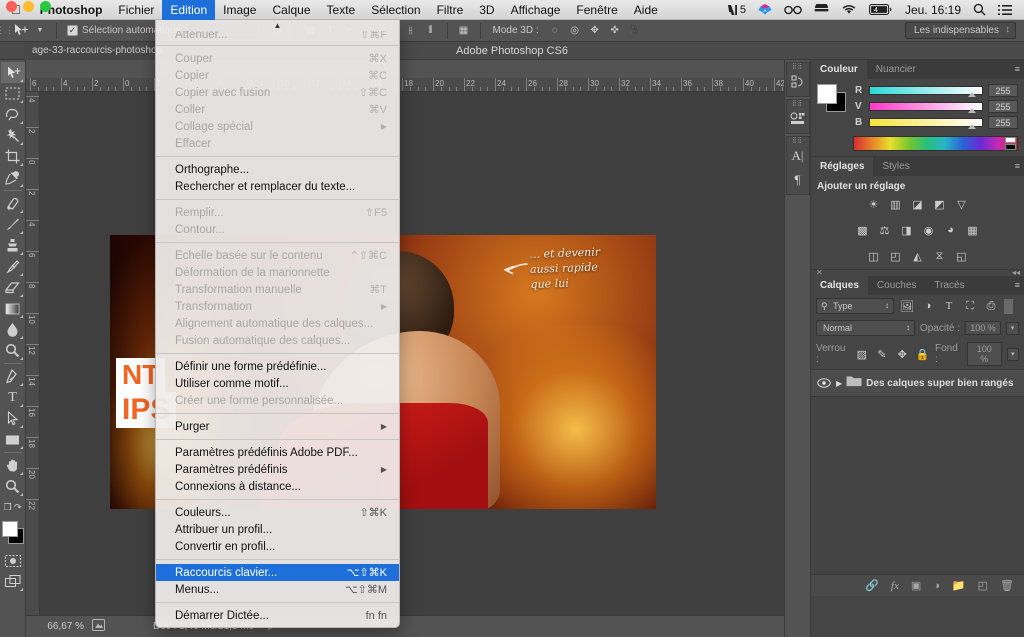 The image size is (1024, 637). Describe the element at coordinates (1005, 10) in the screenshot. I see `notification-center-icon` at that location.